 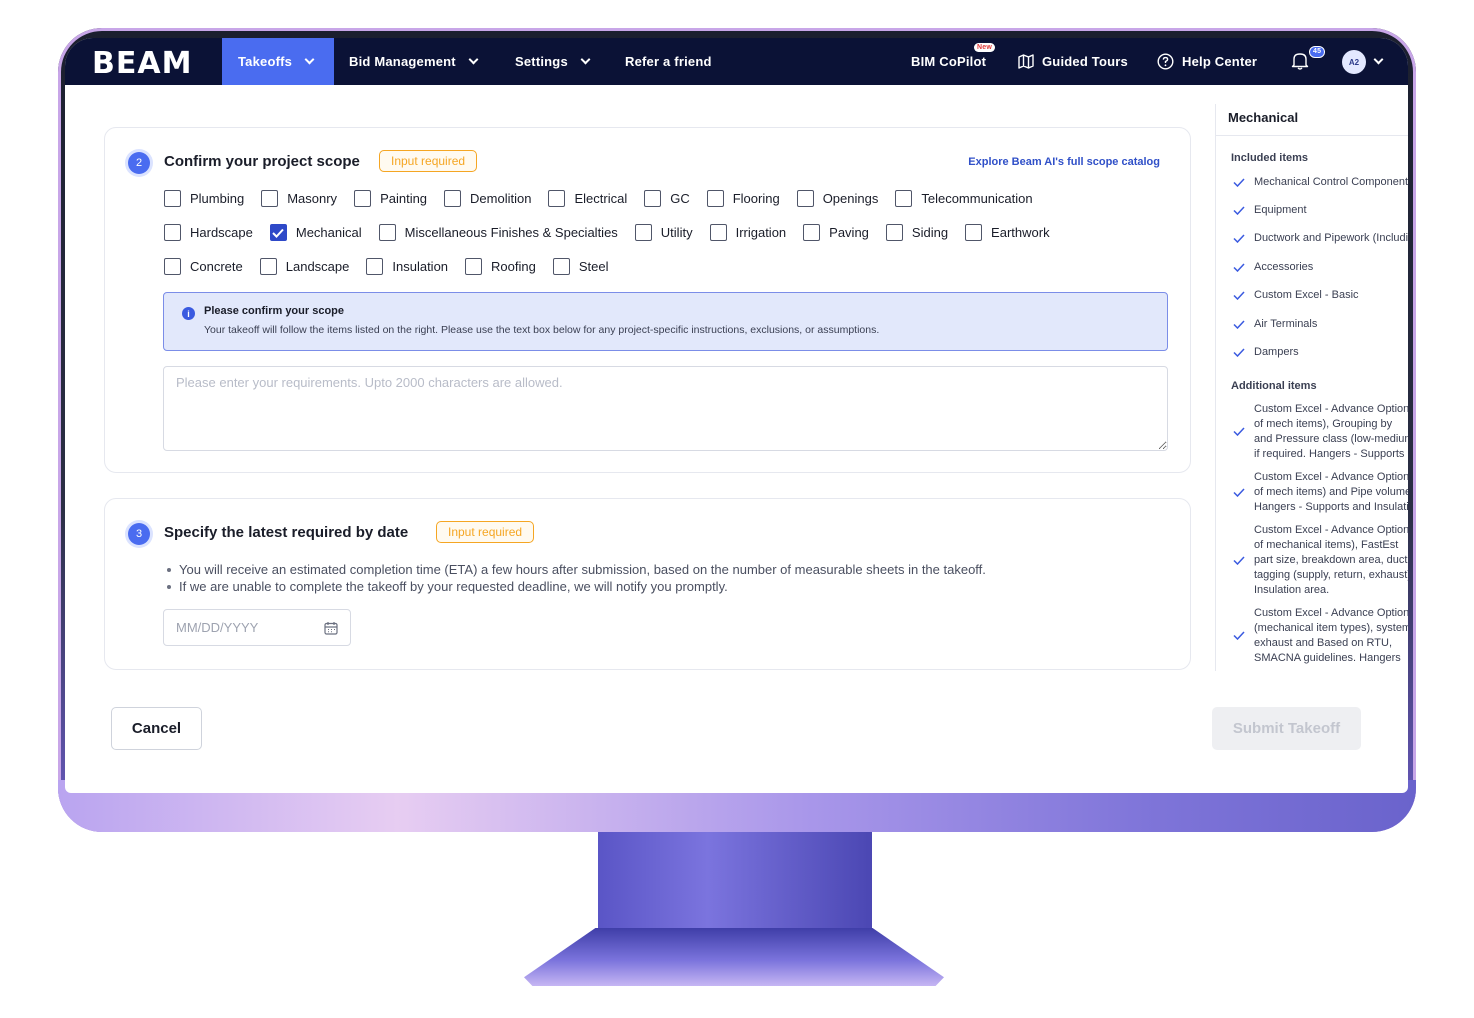 I want to click on checkbox-label: Electrical, so click(x=601, y=198).